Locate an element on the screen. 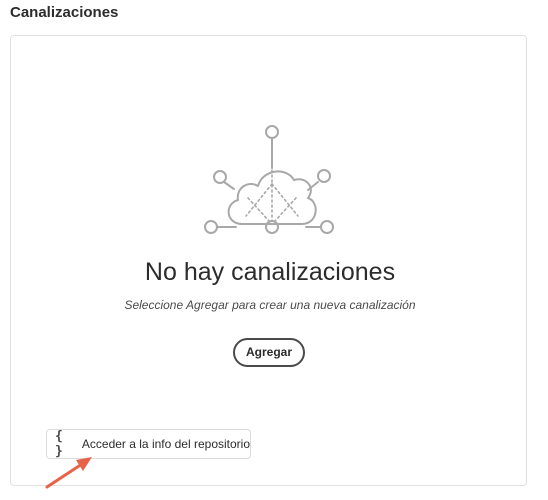  section-title: Canalizaciones is located at coordinates (64, 12).